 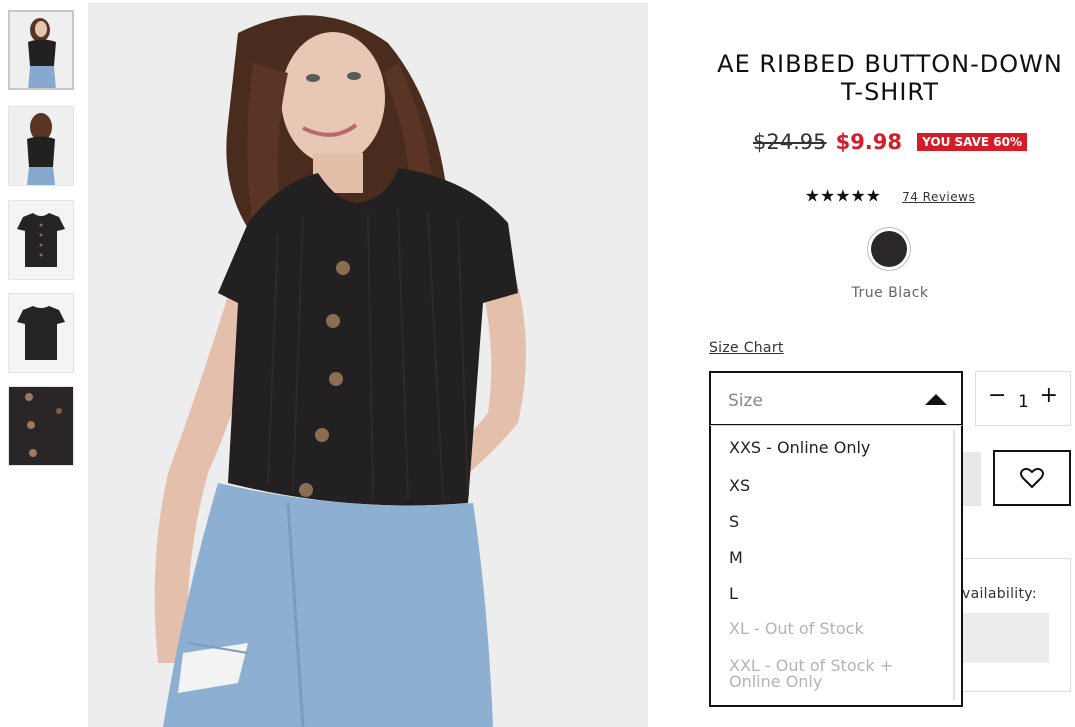 What do you see at coordinates (890, 196) in the screenshot?
I see `rating-row: ★★★★★ 74 Reviews` at bounding box center [890, 196].